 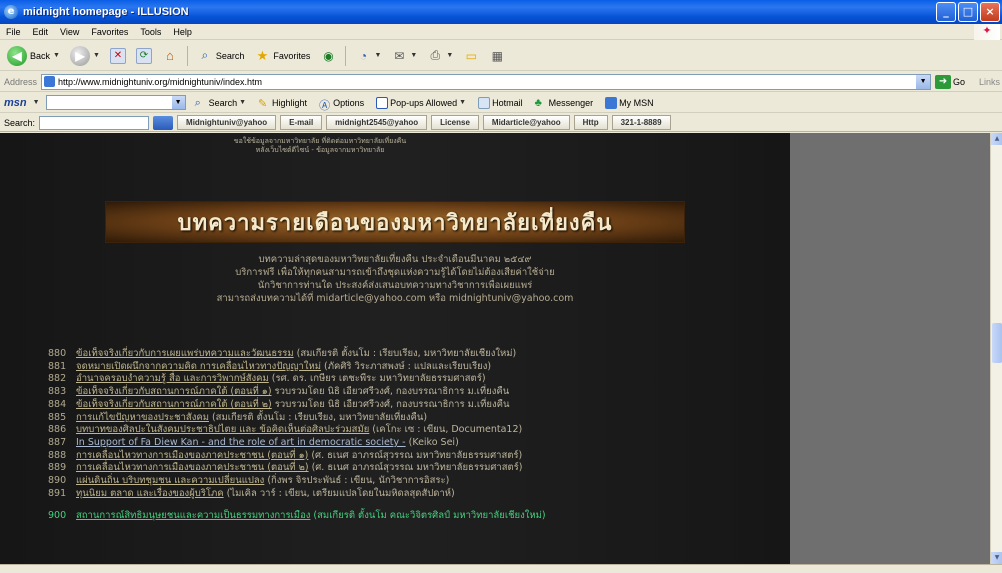 I want to click on links-go-button, so click(x=163, y=122).